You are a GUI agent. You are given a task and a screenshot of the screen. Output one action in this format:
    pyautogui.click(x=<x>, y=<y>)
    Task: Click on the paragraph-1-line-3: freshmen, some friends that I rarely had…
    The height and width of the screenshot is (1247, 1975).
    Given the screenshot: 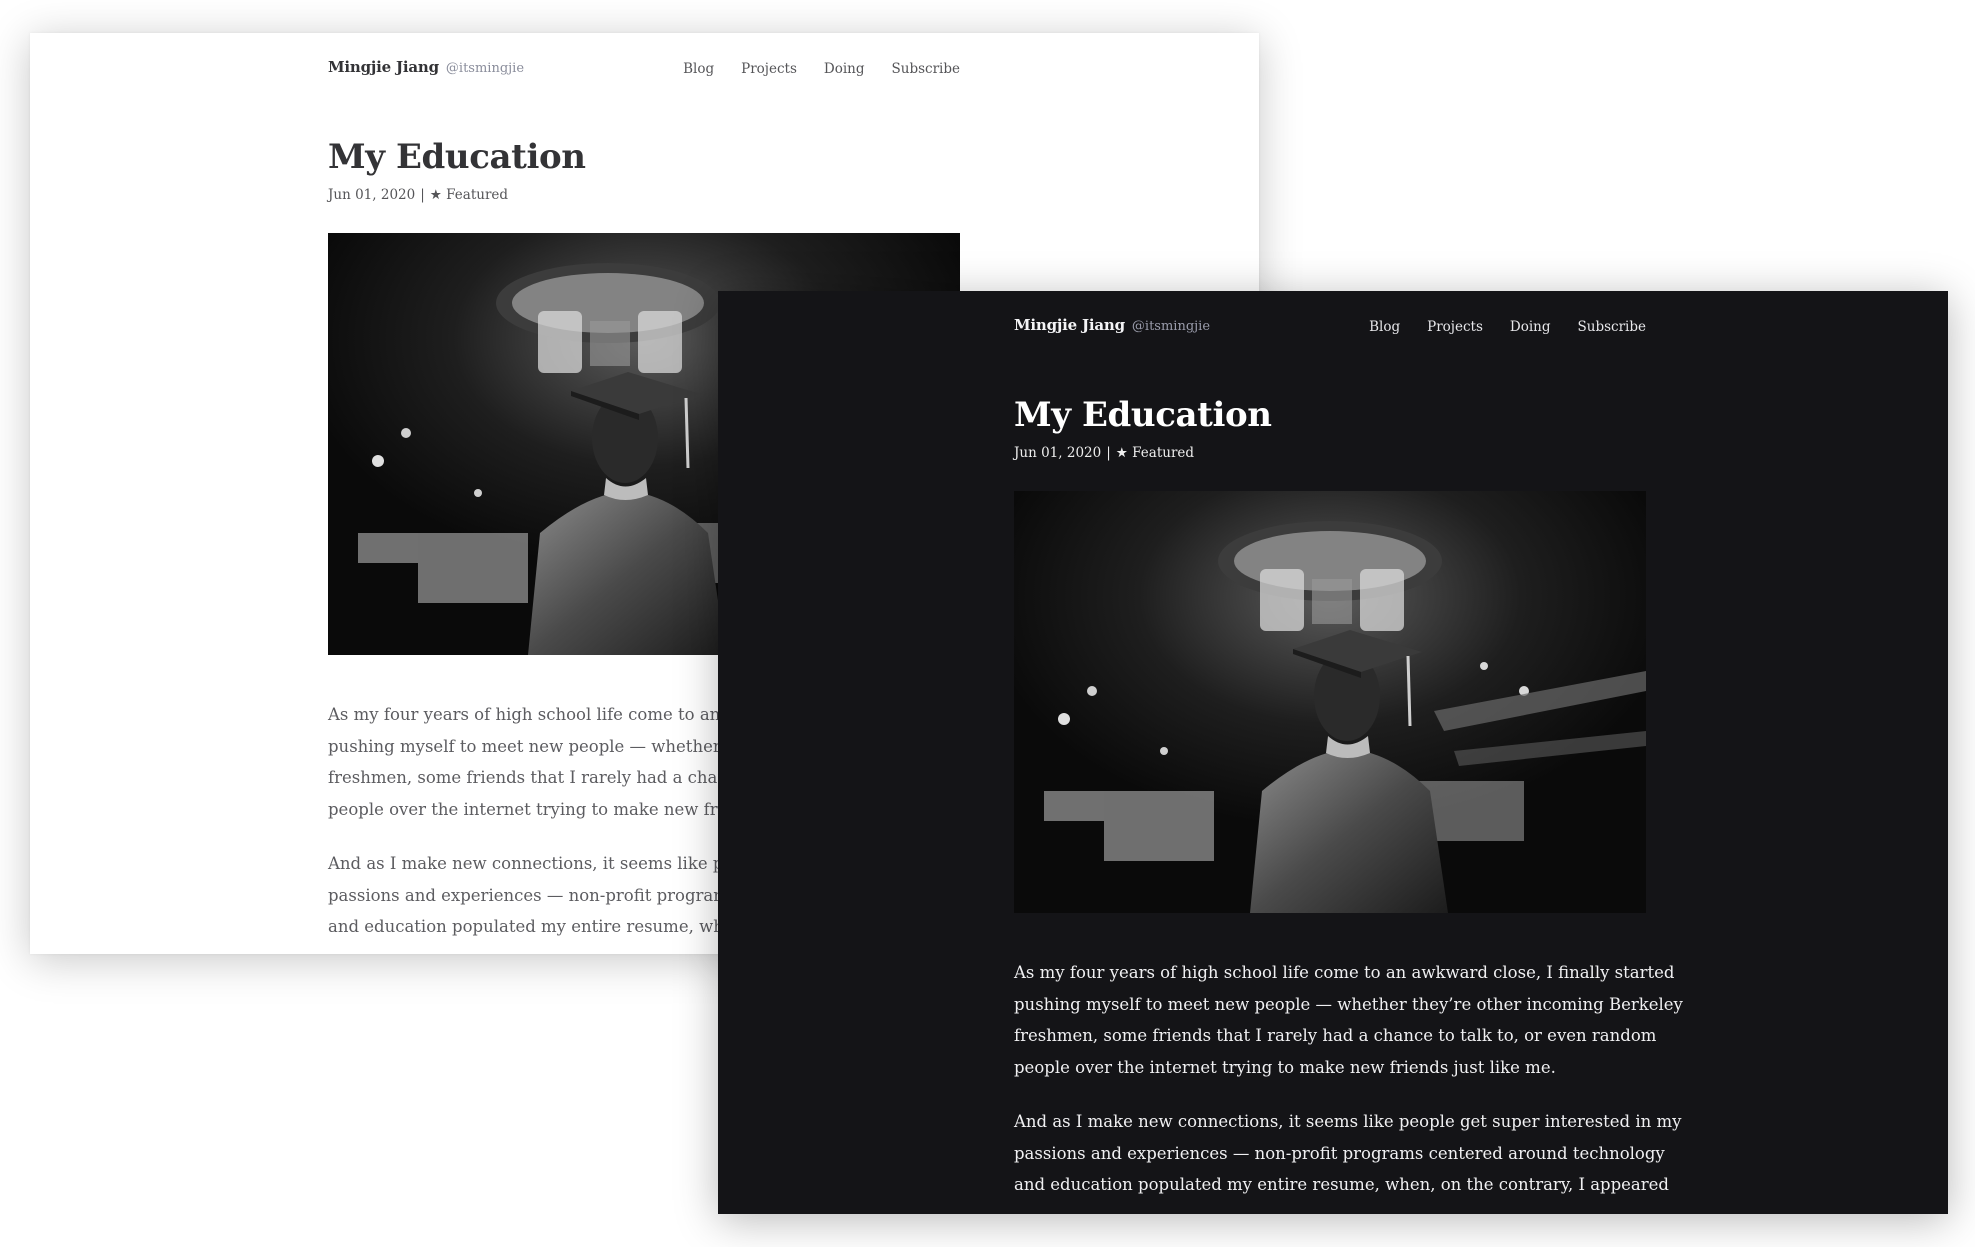 What is the action you would take?
    pyautogui.click(x=1335, y=1035)
    